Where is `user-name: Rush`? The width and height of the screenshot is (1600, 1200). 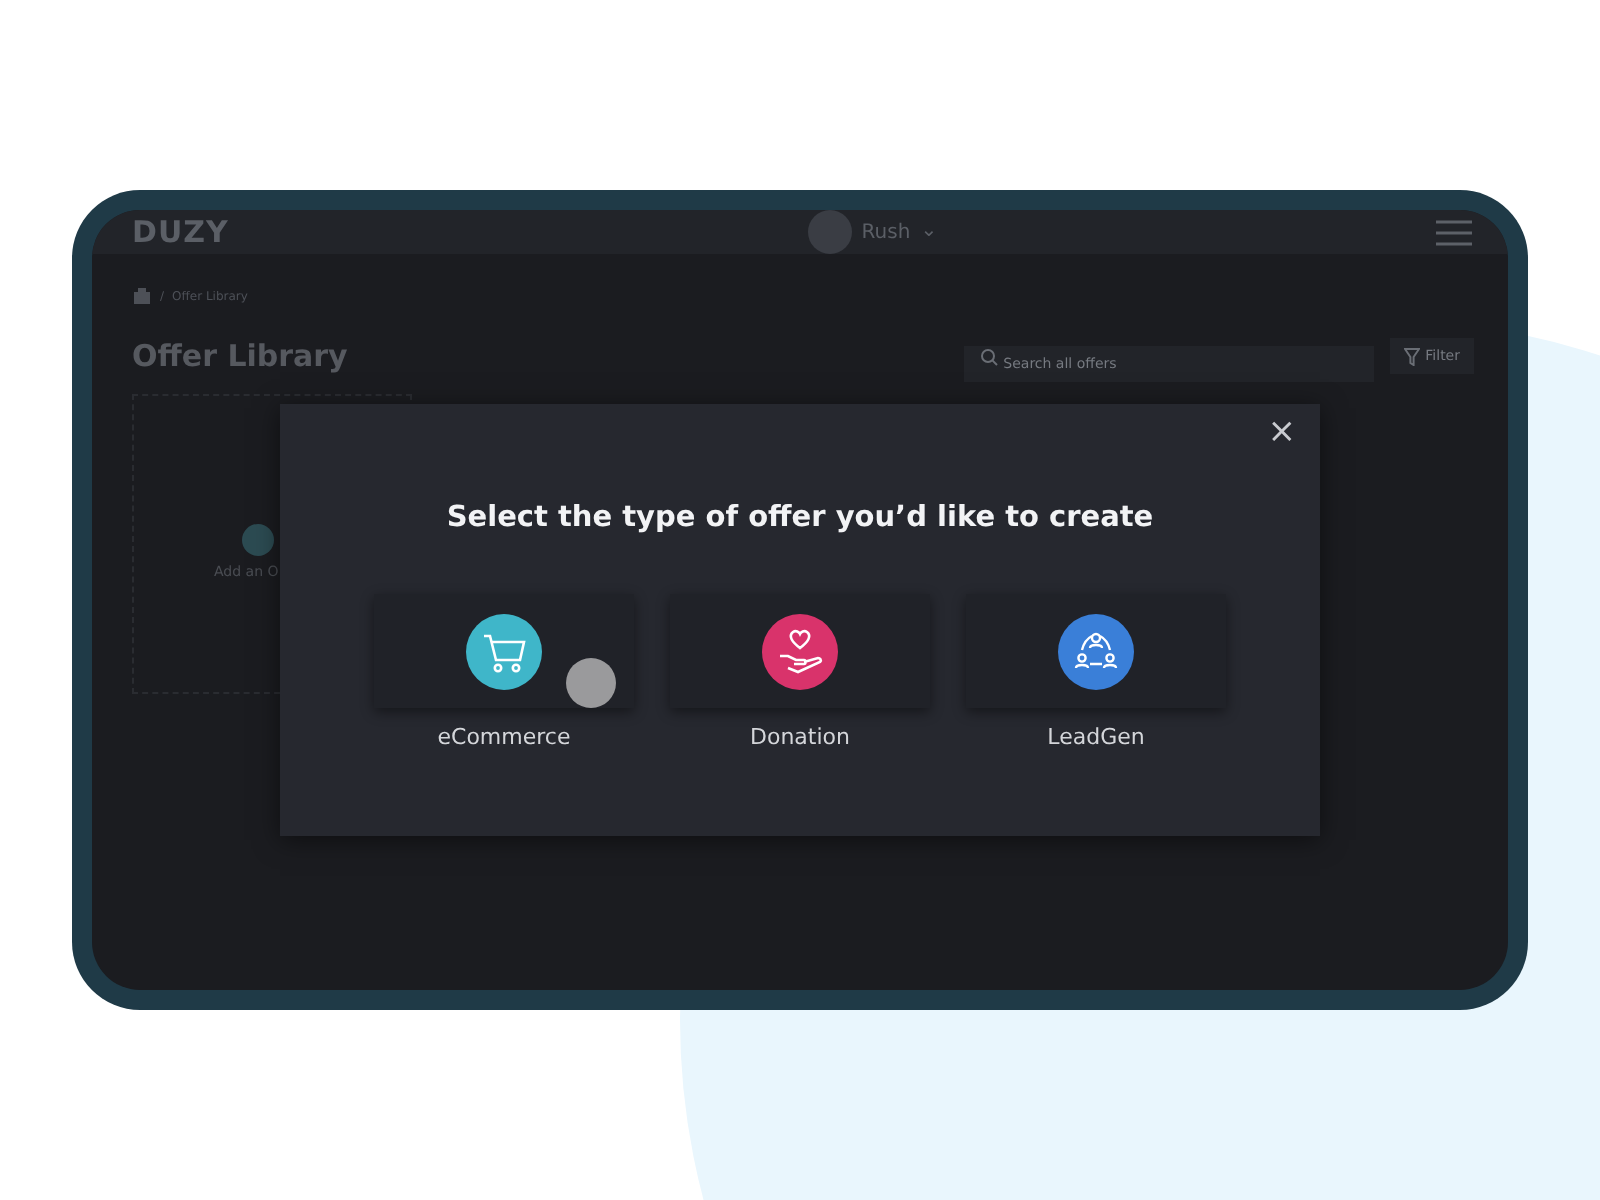
user-name: Rush is located at coordinates (886, 232).